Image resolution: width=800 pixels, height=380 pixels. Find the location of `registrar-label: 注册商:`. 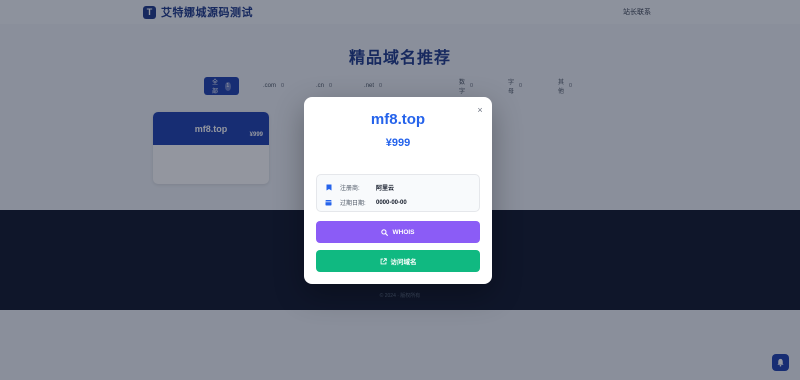

registrar-label: 注册商: is located at coordinates (350, 189).